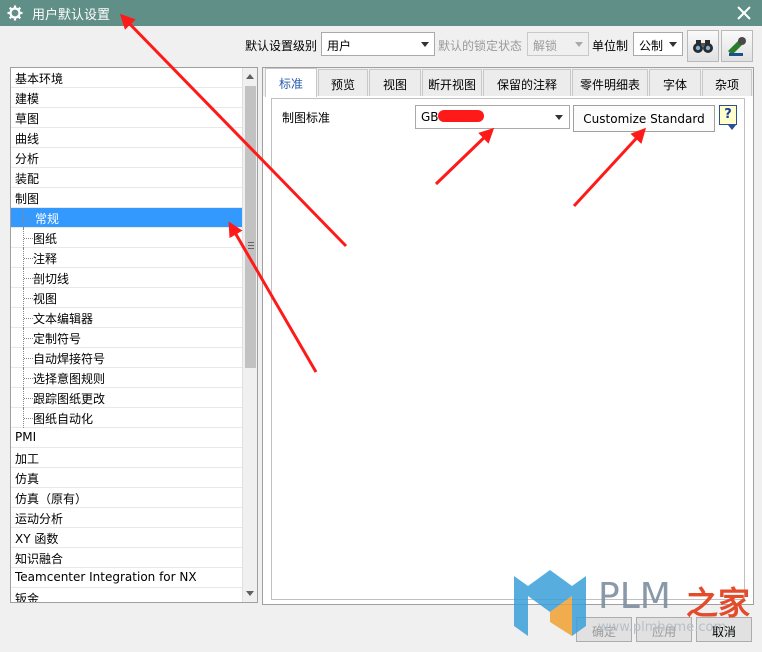  Describe the element at coordinates (15, 13) in the screenshot. I see `gear-icon` at that location.